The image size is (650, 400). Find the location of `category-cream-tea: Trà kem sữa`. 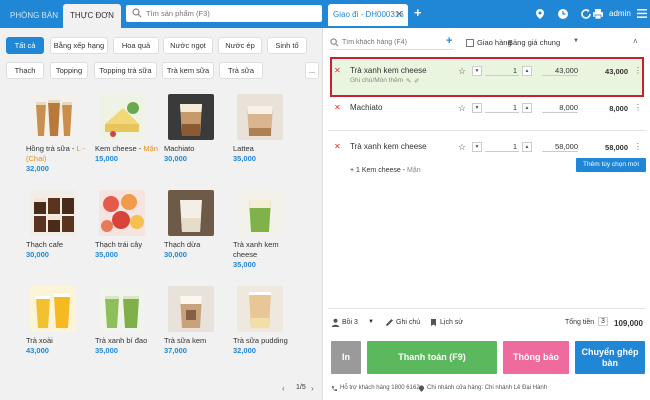

category-cream-tea: Trà kem sữa is located at coordinates (188, 70).